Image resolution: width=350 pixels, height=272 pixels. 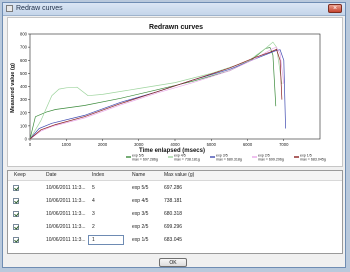 What do you see at coordinates (212, 144) in the screenshot?
I see `x-tick-label: 5000` at bounding box center [212, 144].